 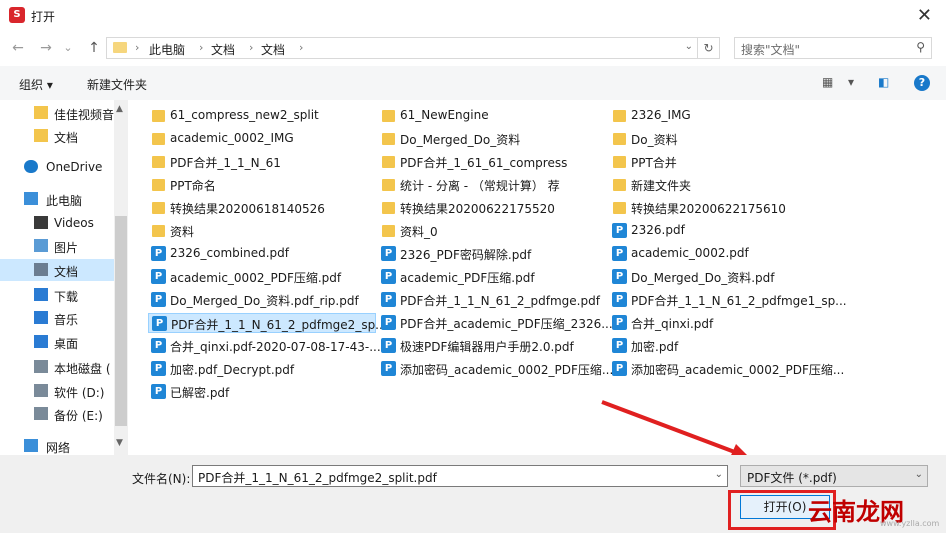 I want to click on folder-item: Do_Merged_Do_资料, so click(x=490, y=139).